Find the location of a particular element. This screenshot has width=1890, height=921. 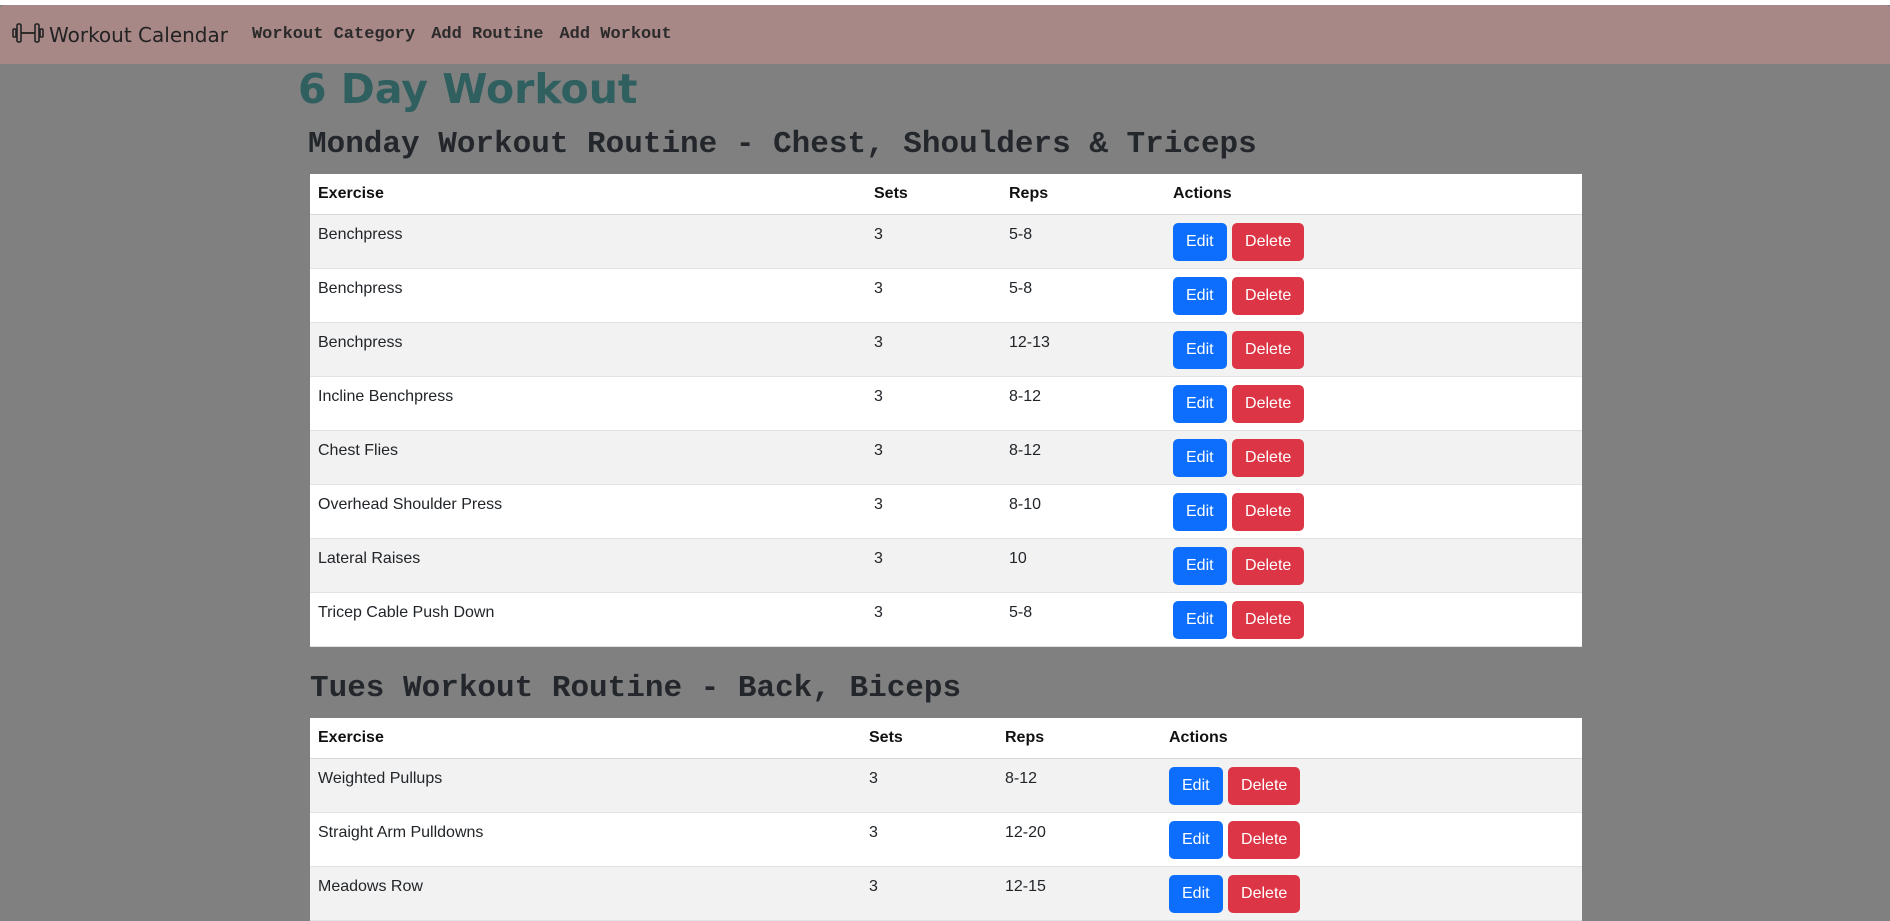

table-row: Lateral Raises 3 10 Edit Delete is located at coordinates (946, 565).